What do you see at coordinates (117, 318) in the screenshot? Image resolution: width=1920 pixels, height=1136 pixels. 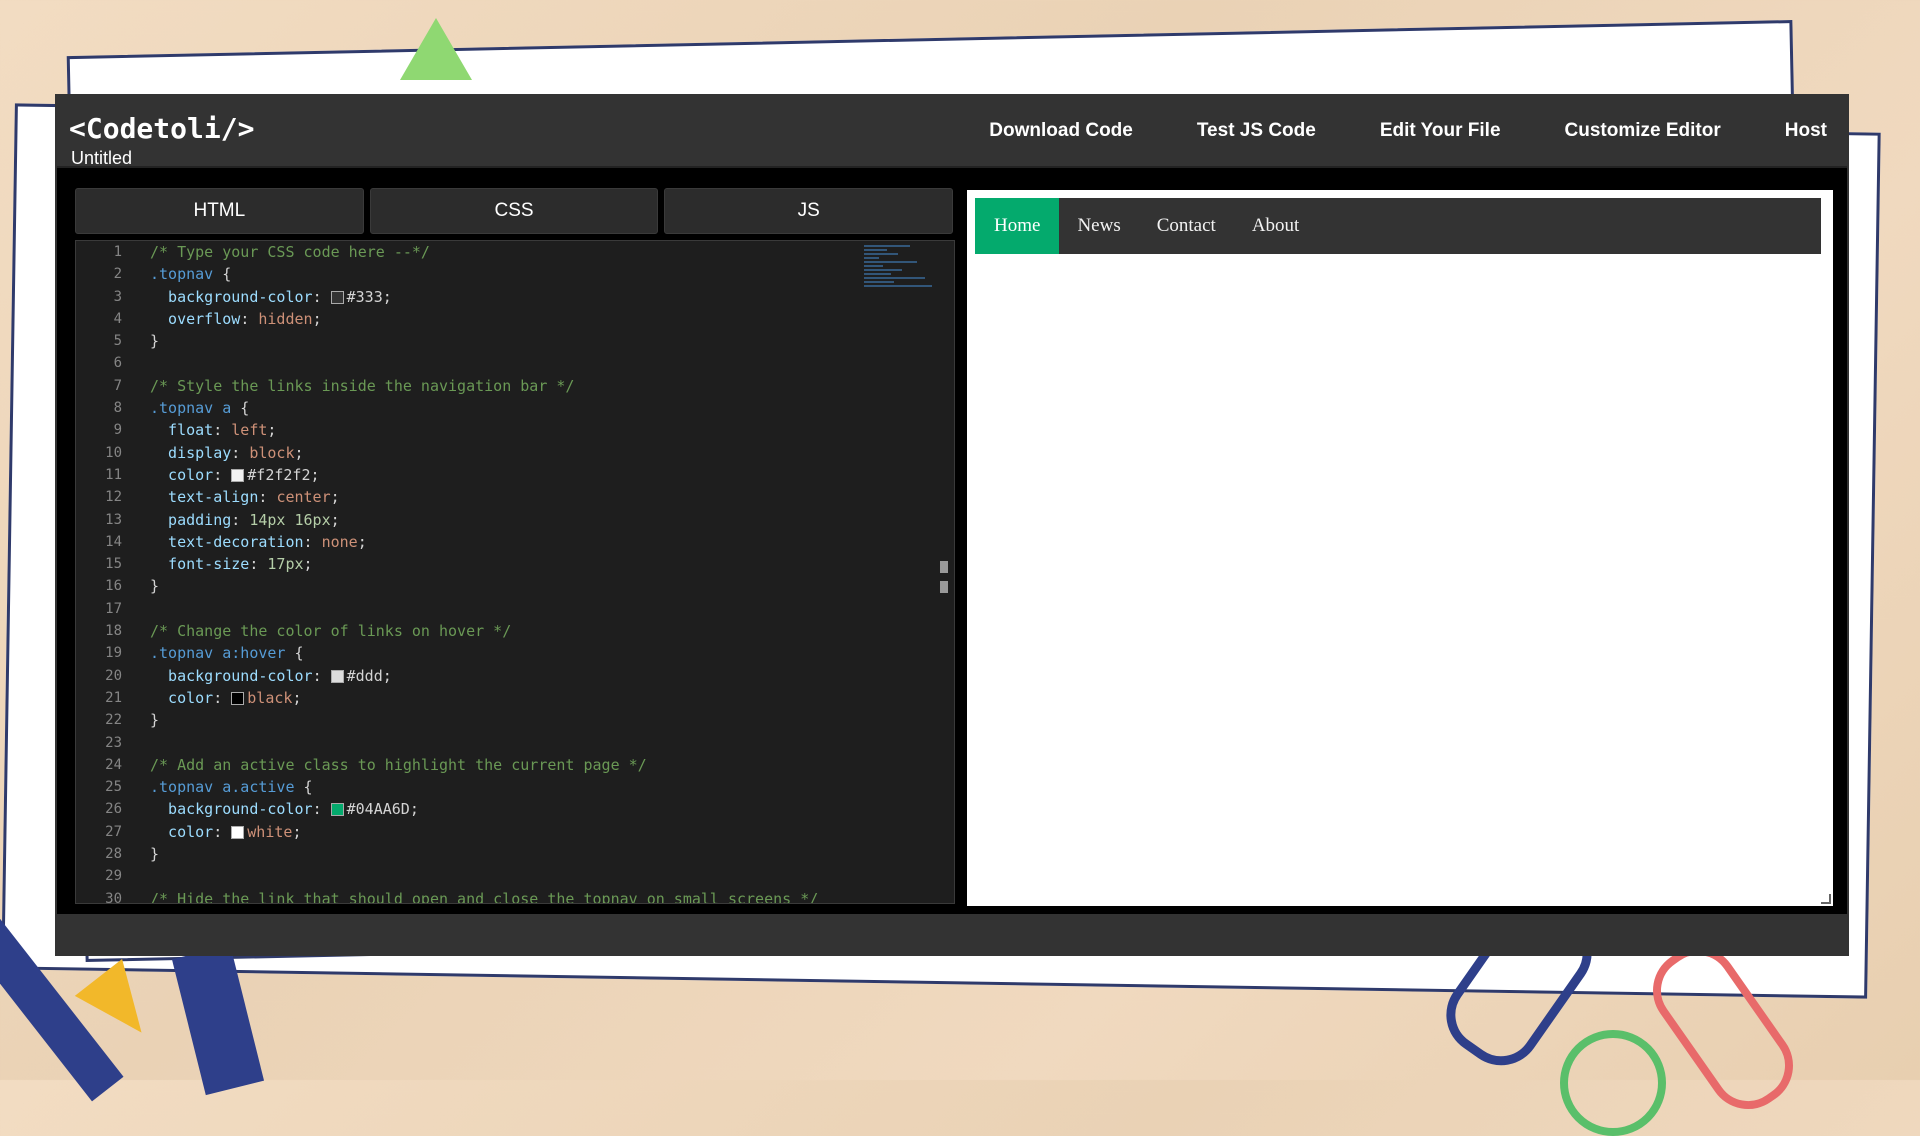 I see `line-number: 4` at bounding box center [117, 318].